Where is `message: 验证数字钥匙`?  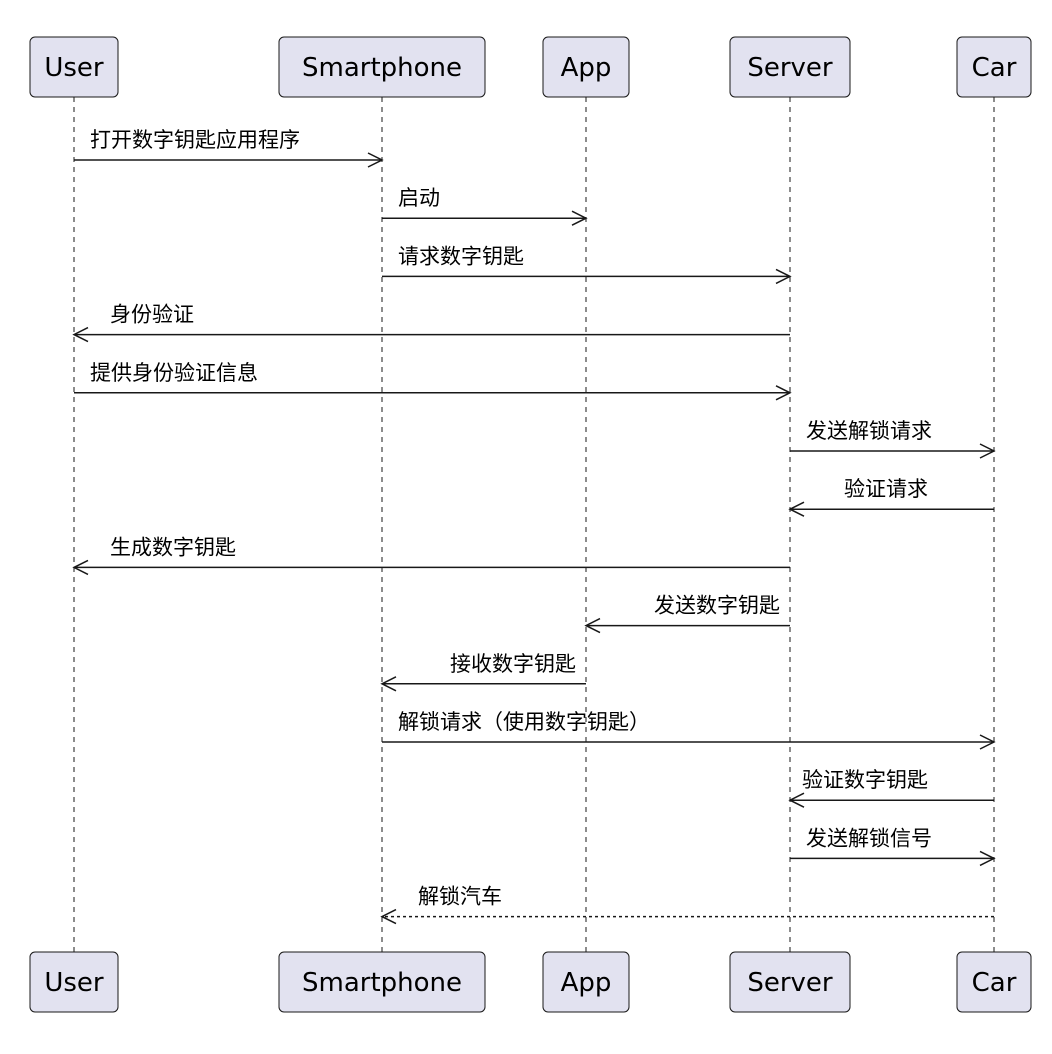
message: 验证数字钥匙 is located at coordinates (891, 788).